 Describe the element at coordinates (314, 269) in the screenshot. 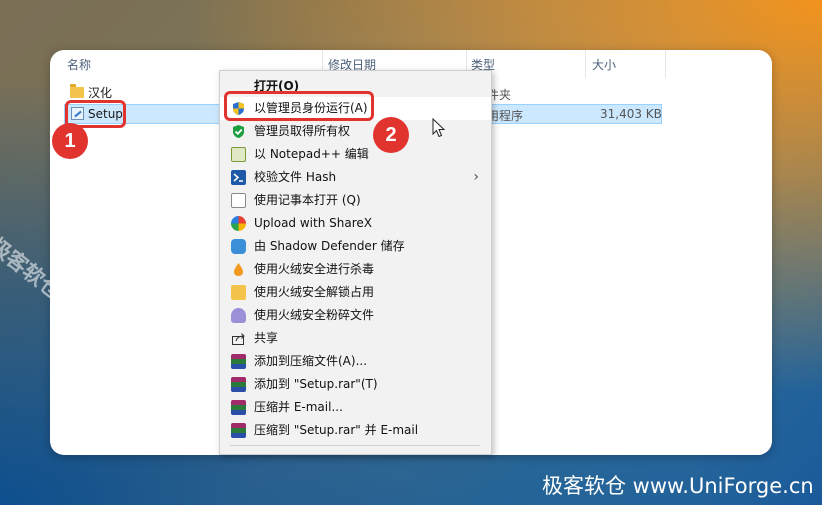

I see `menu-item-label: 使用火绒安全进行杀毒` at that location.